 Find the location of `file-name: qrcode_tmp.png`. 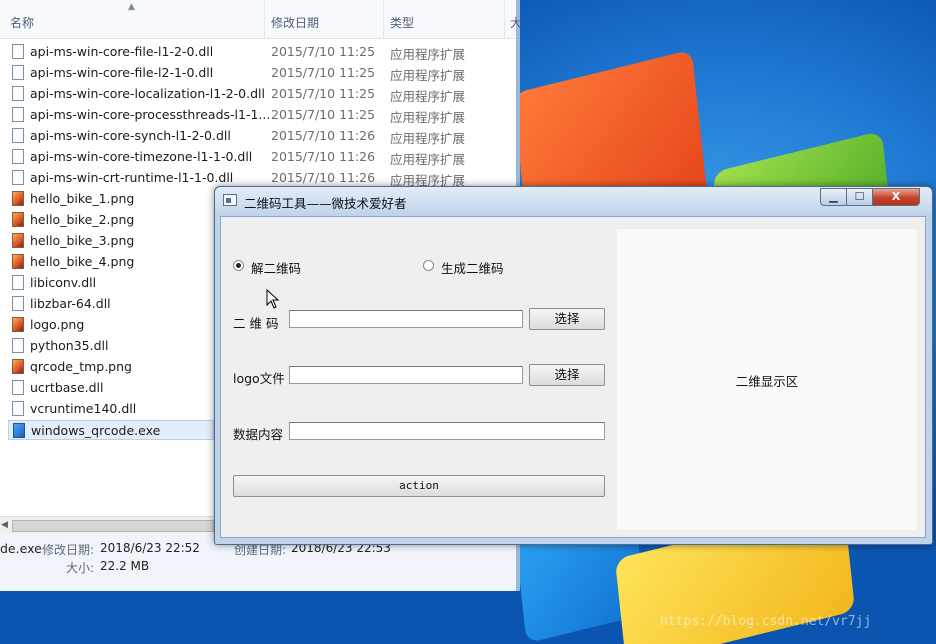

file-name: qrcode_tmp.png is located at coordinates (81, 366).